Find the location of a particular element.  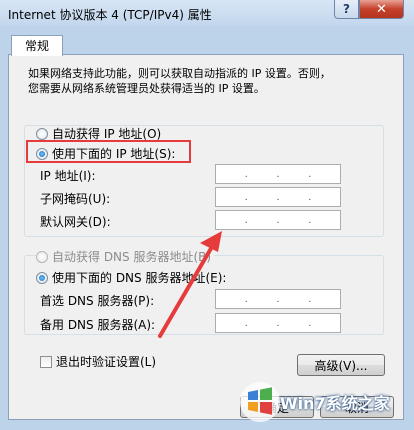

watermark-text: Win7系统之家 is located at coordinates (335, 403).